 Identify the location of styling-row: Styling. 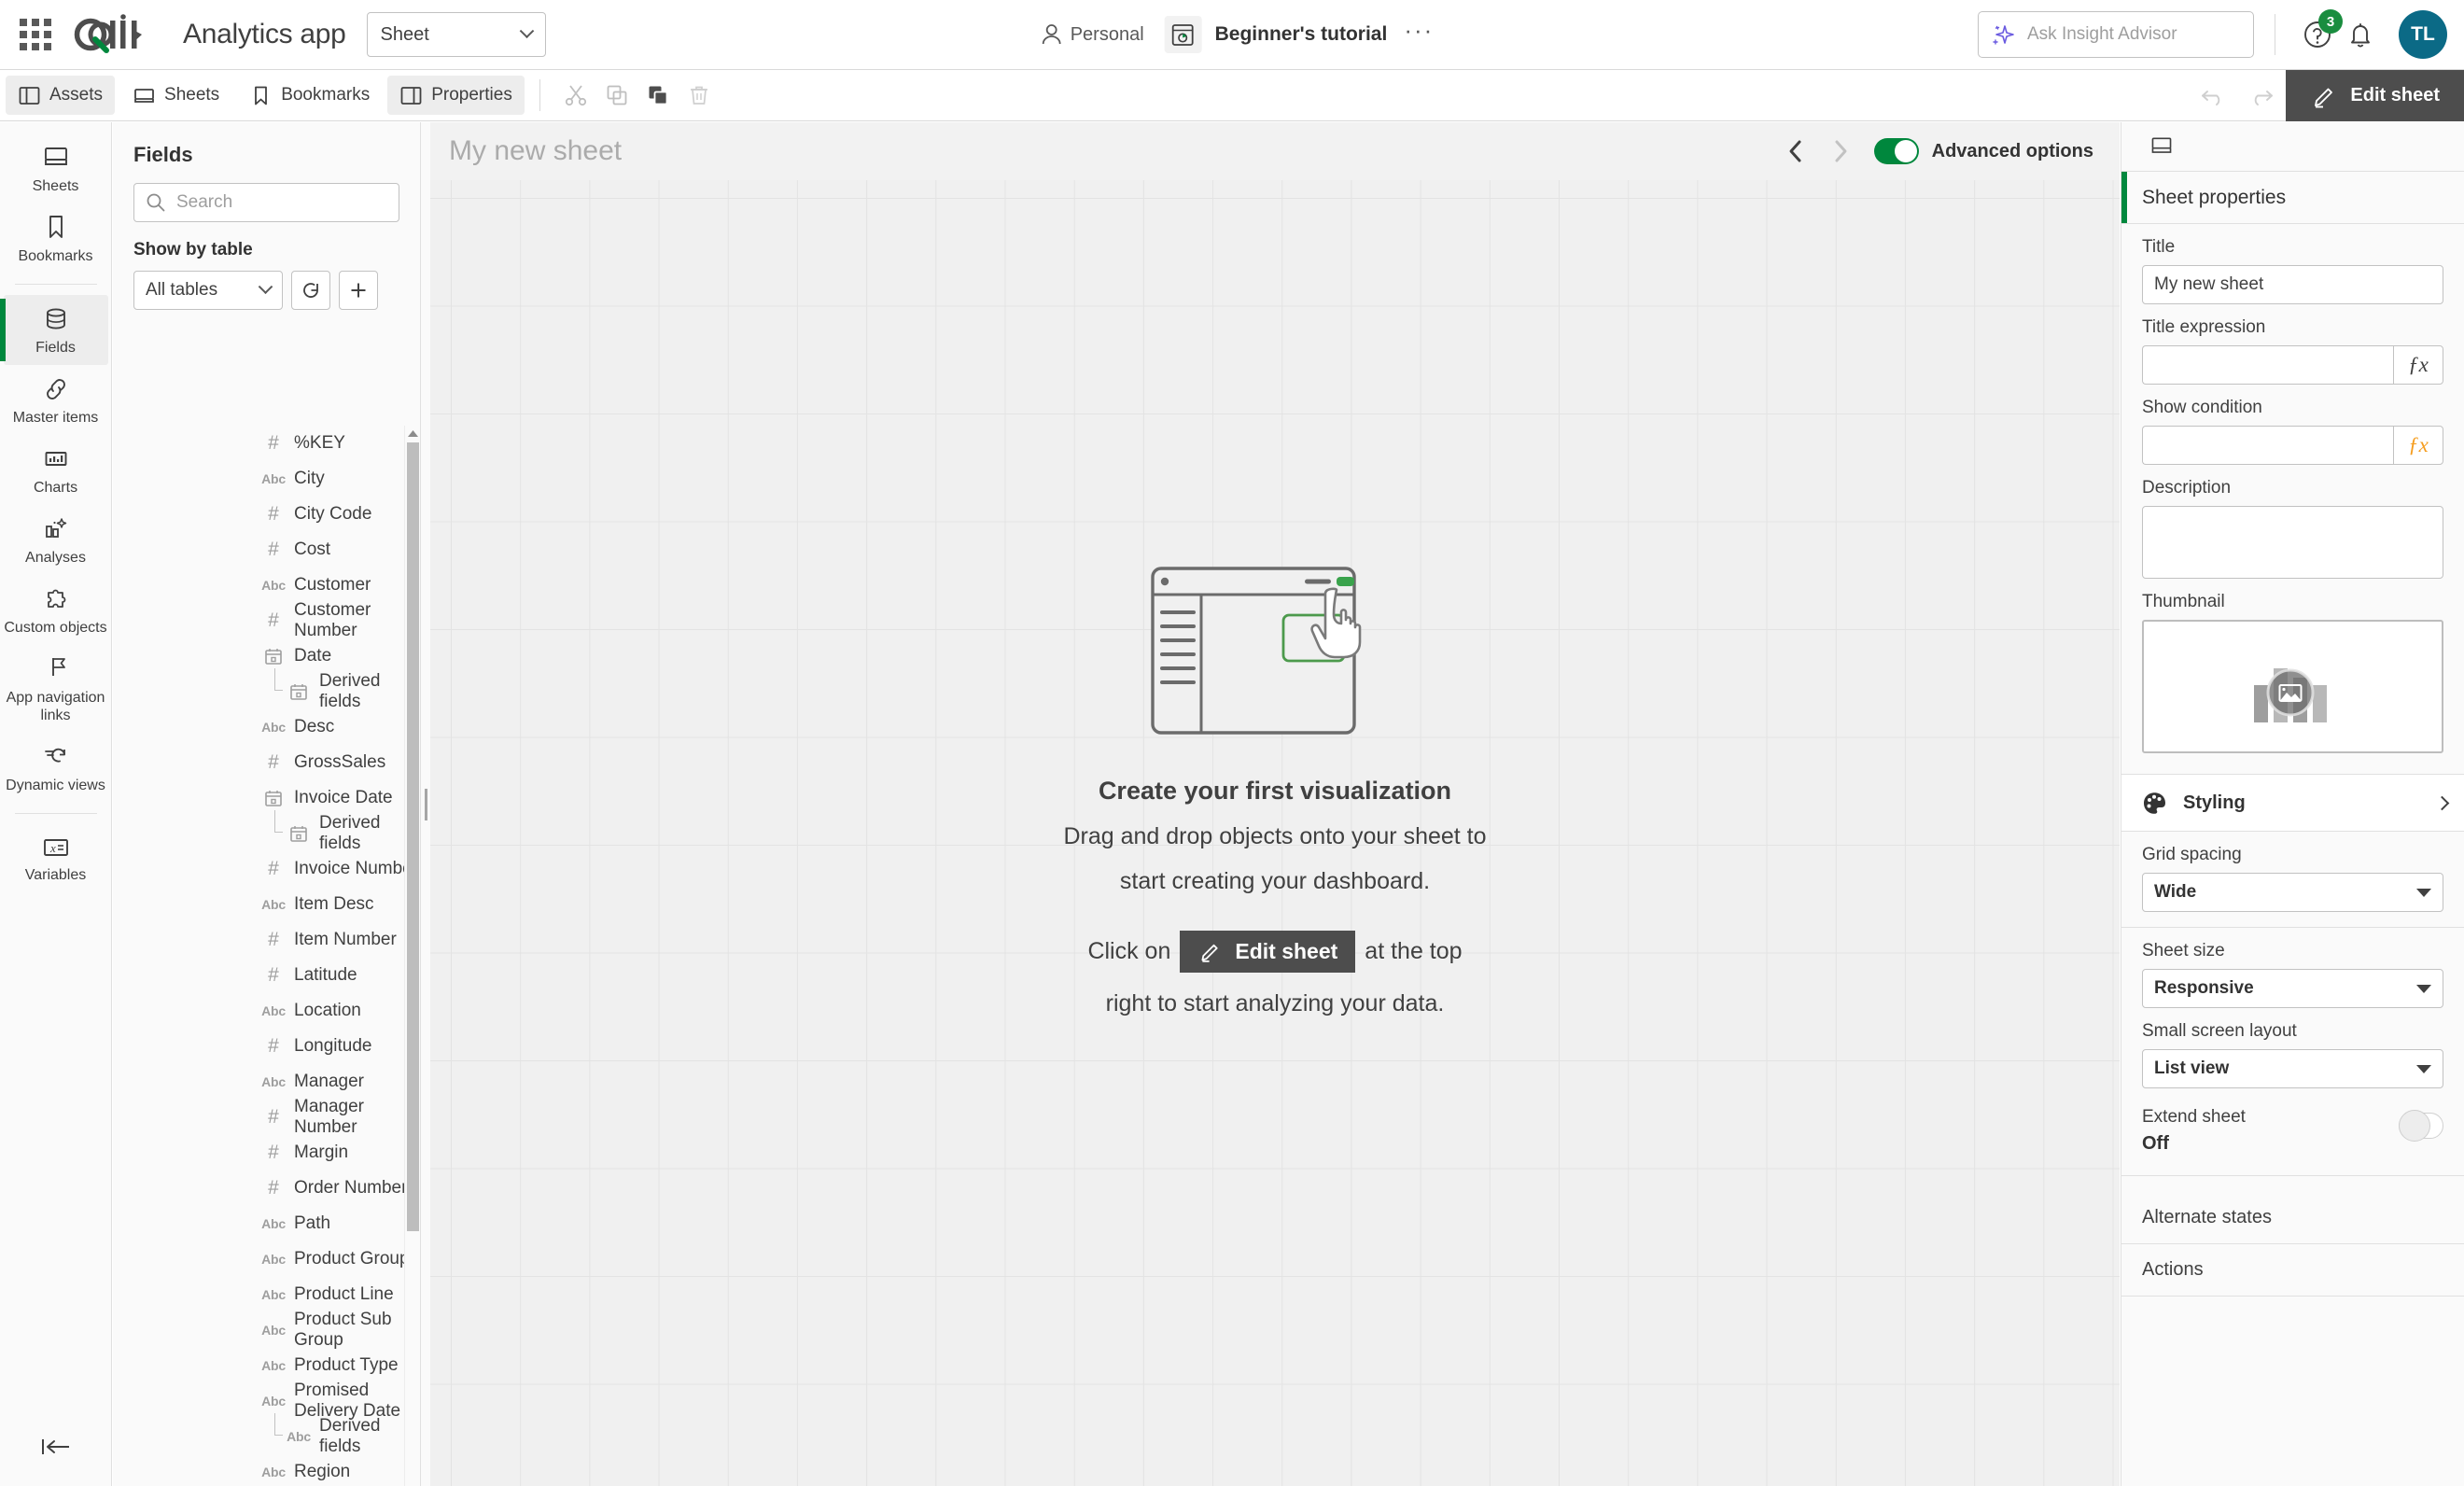
(2292, 803).